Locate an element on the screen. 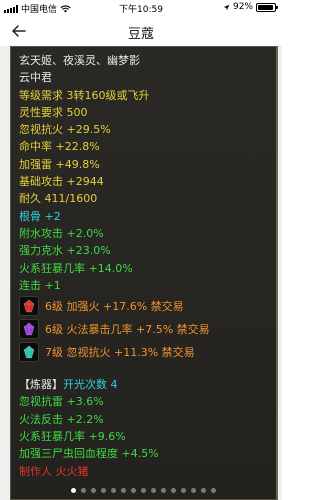 The width and height of the screenshot is (320, 500). attribute-line: 命中率 +22.8% is located at coordinates (59, 147).